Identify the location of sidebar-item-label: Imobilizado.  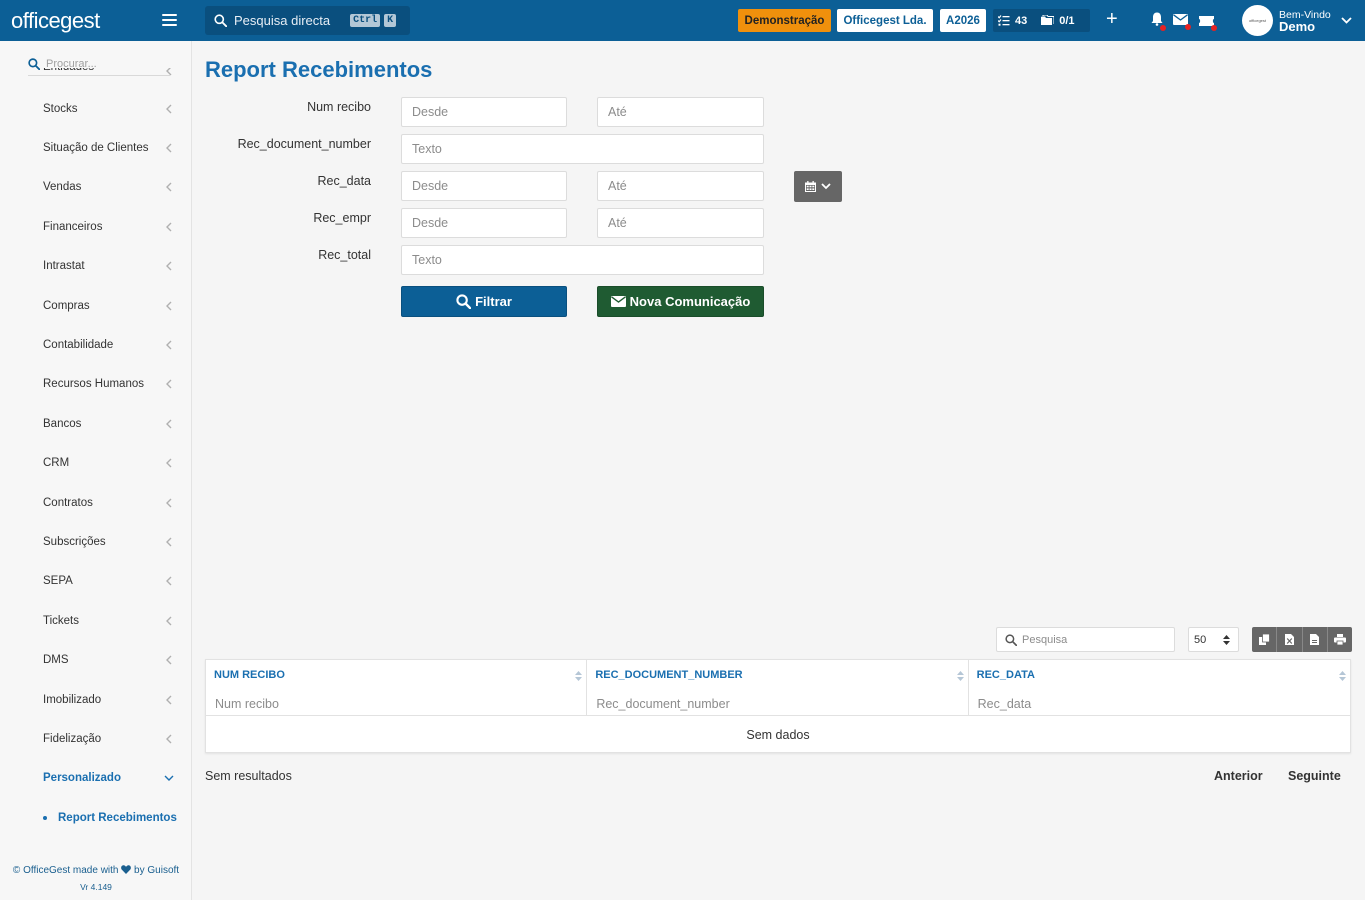
(72, 699).